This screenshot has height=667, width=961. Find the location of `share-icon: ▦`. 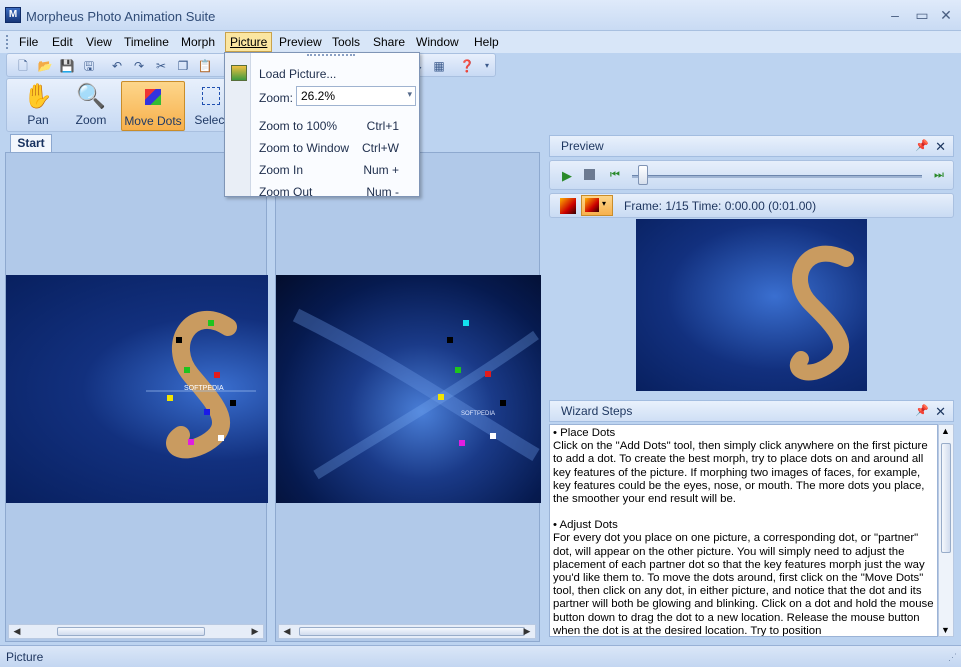

share-icon: ▦ is located at coordinates (439, 66).